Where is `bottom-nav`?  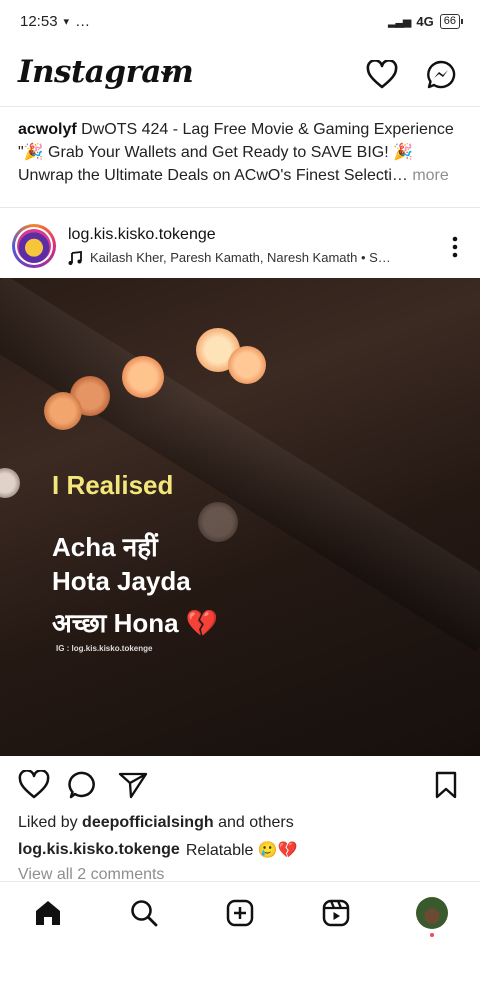 bottom-nav is located at coordinates (240, 912).